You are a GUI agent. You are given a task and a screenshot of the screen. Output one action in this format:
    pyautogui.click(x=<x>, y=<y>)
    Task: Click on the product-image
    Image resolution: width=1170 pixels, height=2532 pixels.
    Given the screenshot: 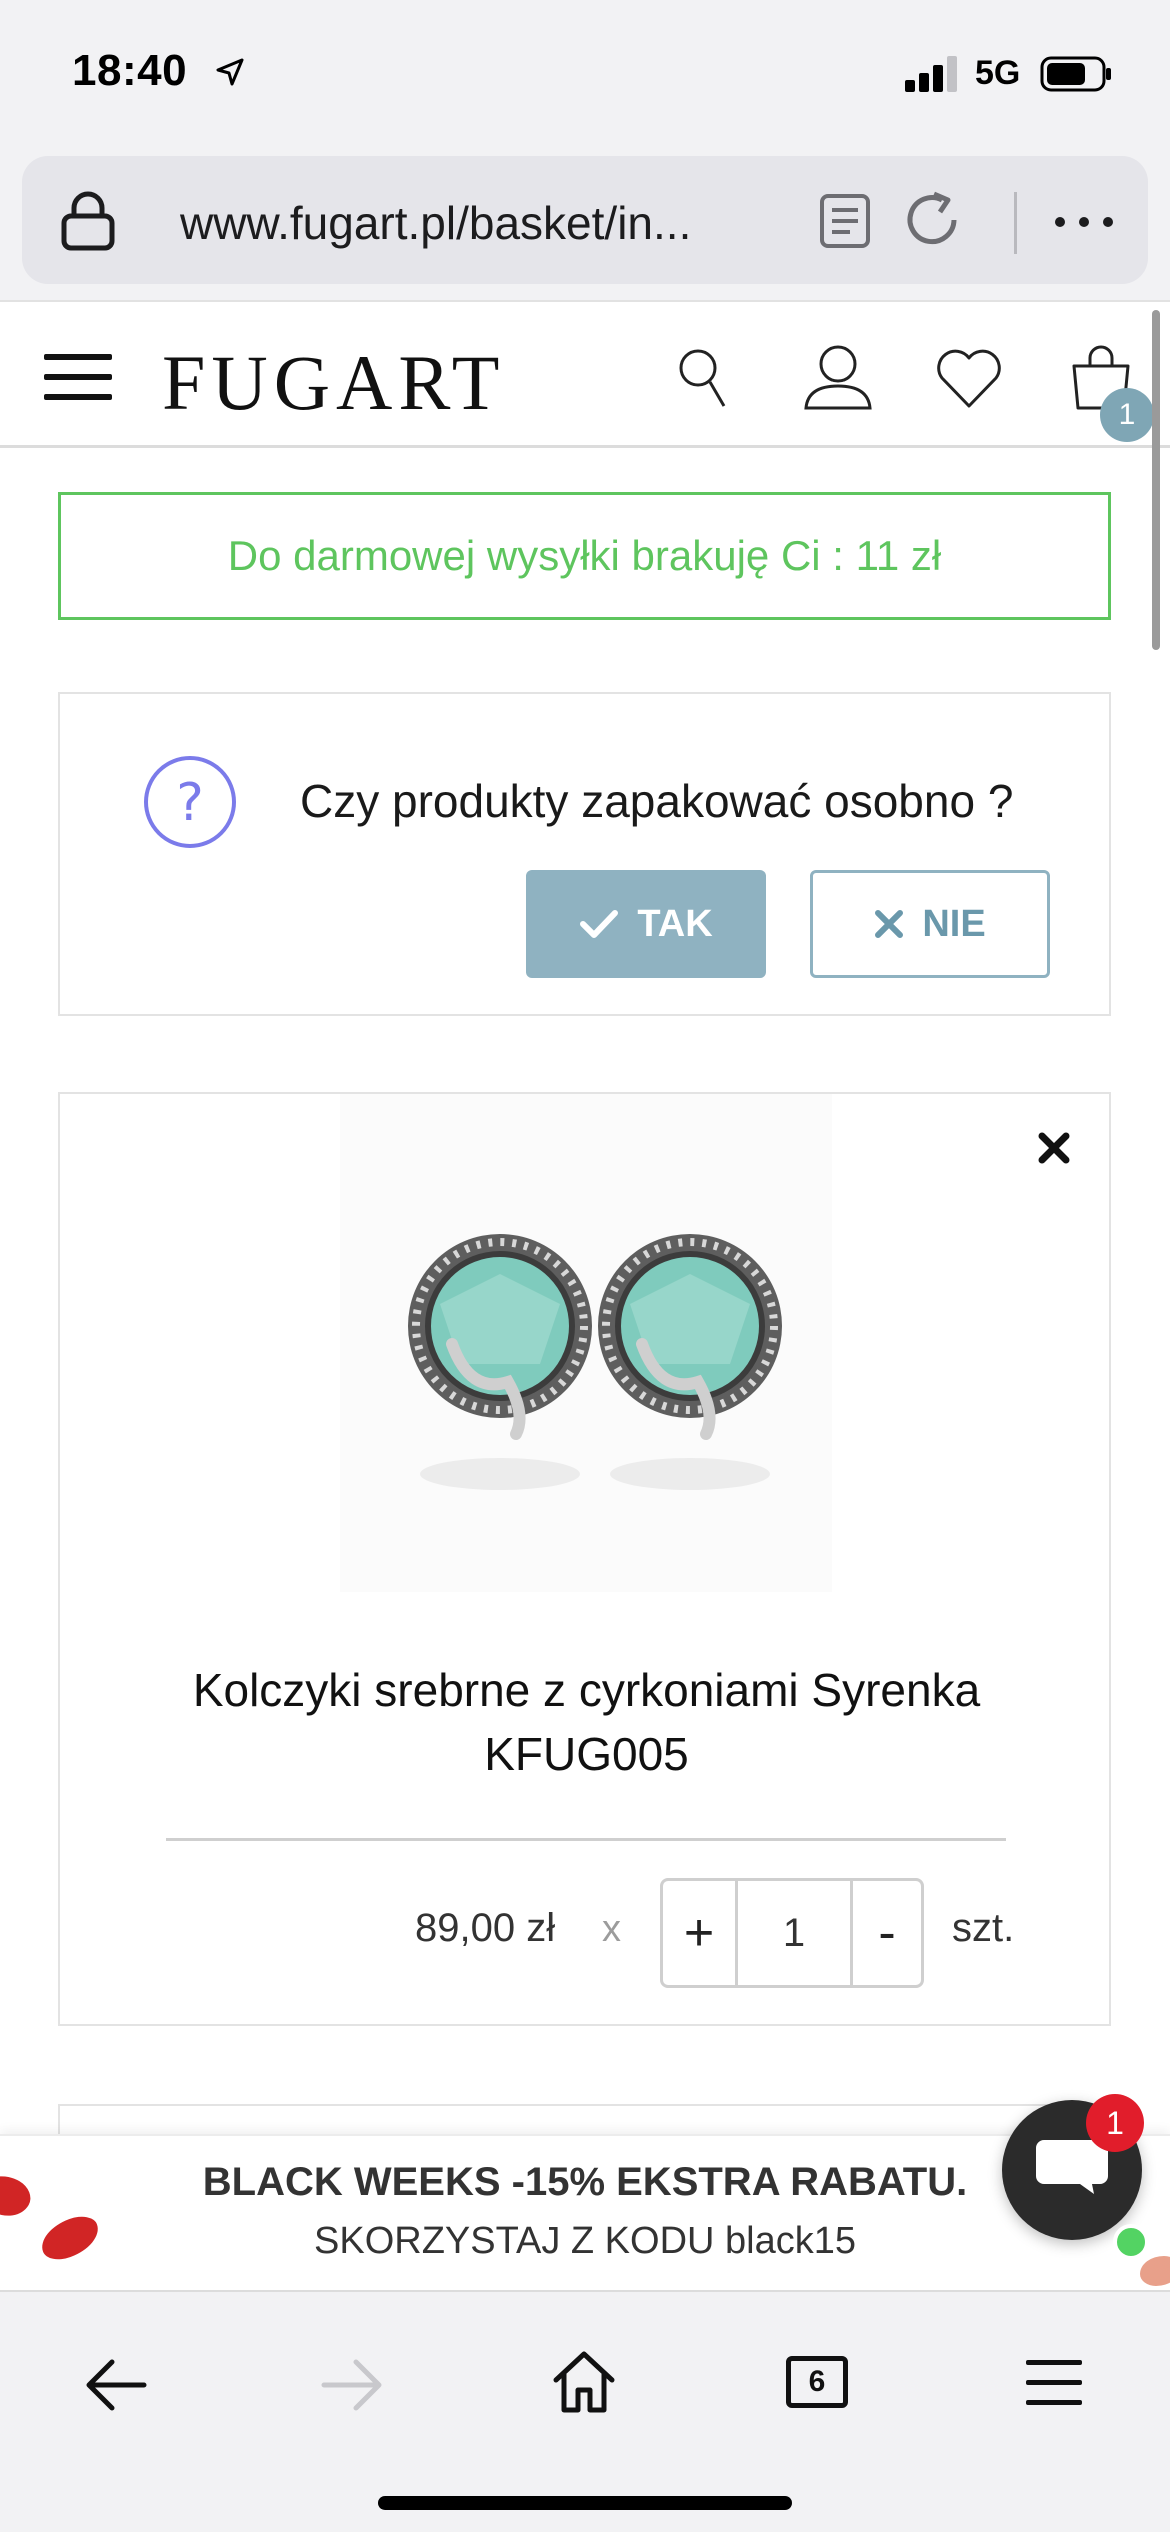 What is the action you would take?
    pyautogui.click(x=586, y=1343)
    